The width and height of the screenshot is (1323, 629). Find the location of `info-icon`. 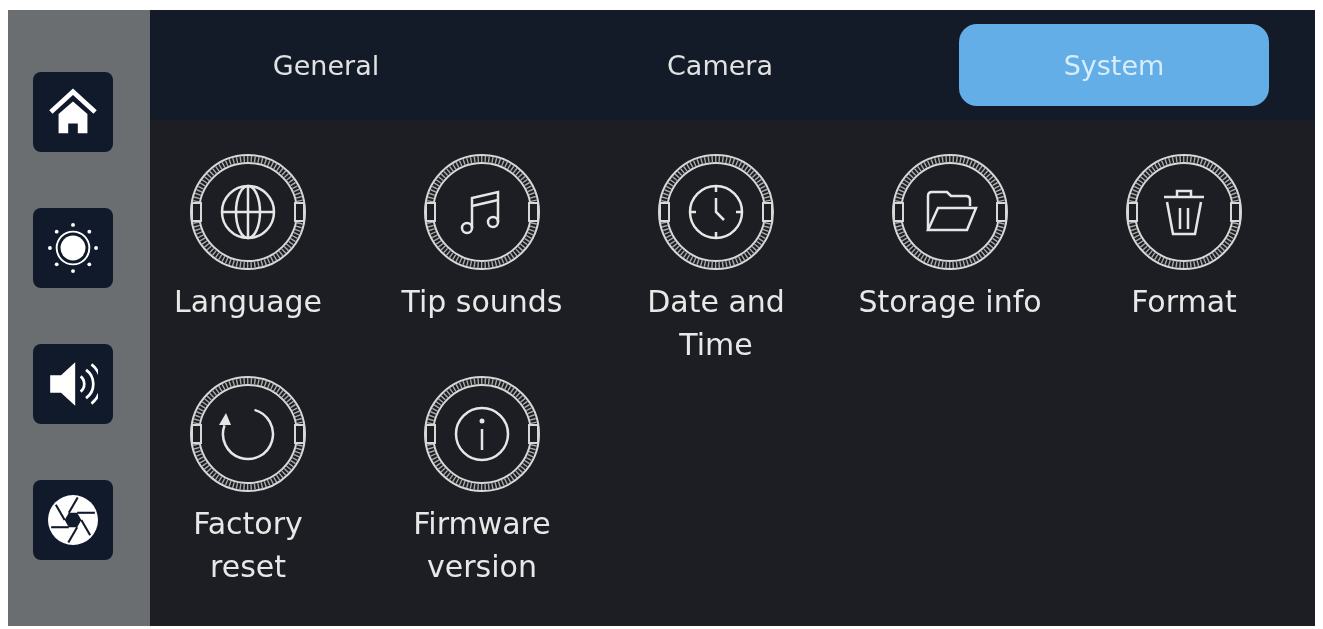

info-icon is located at coordinates (482, 434).